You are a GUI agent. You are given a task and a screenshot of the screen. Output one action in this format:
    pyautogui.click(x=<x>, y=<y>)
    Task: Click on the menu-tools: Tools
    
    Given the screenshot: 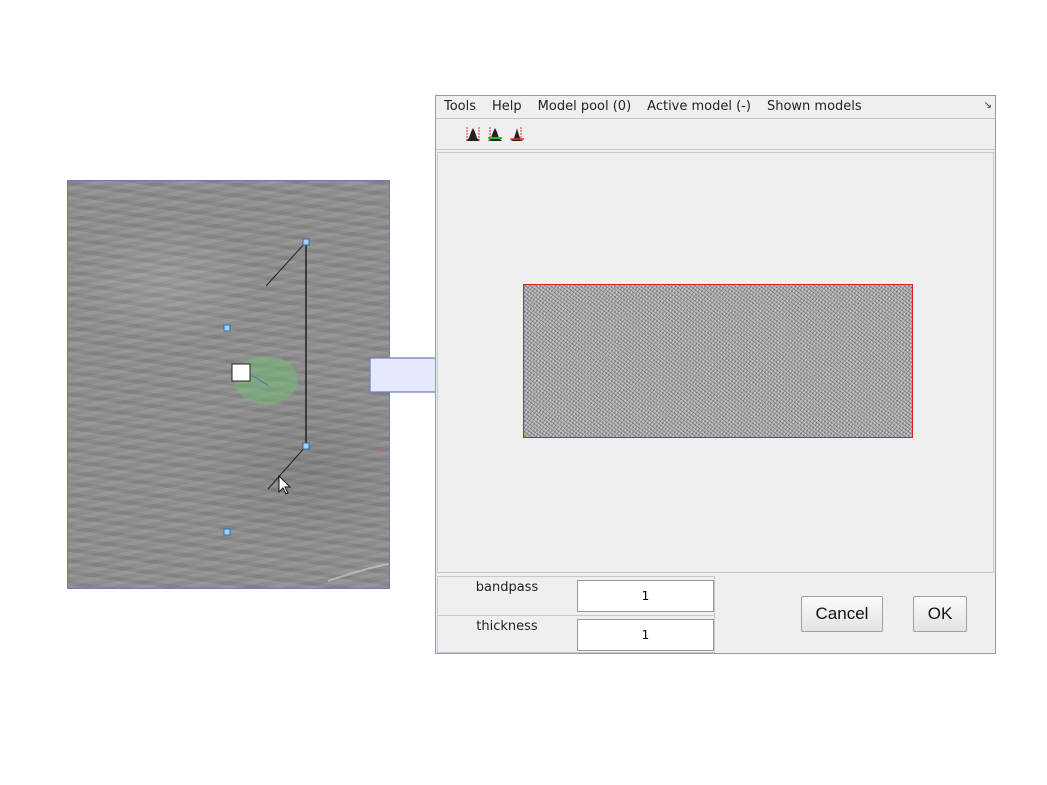 What is the action you would take?
    pyautogui.click(x=460, y=107)
    